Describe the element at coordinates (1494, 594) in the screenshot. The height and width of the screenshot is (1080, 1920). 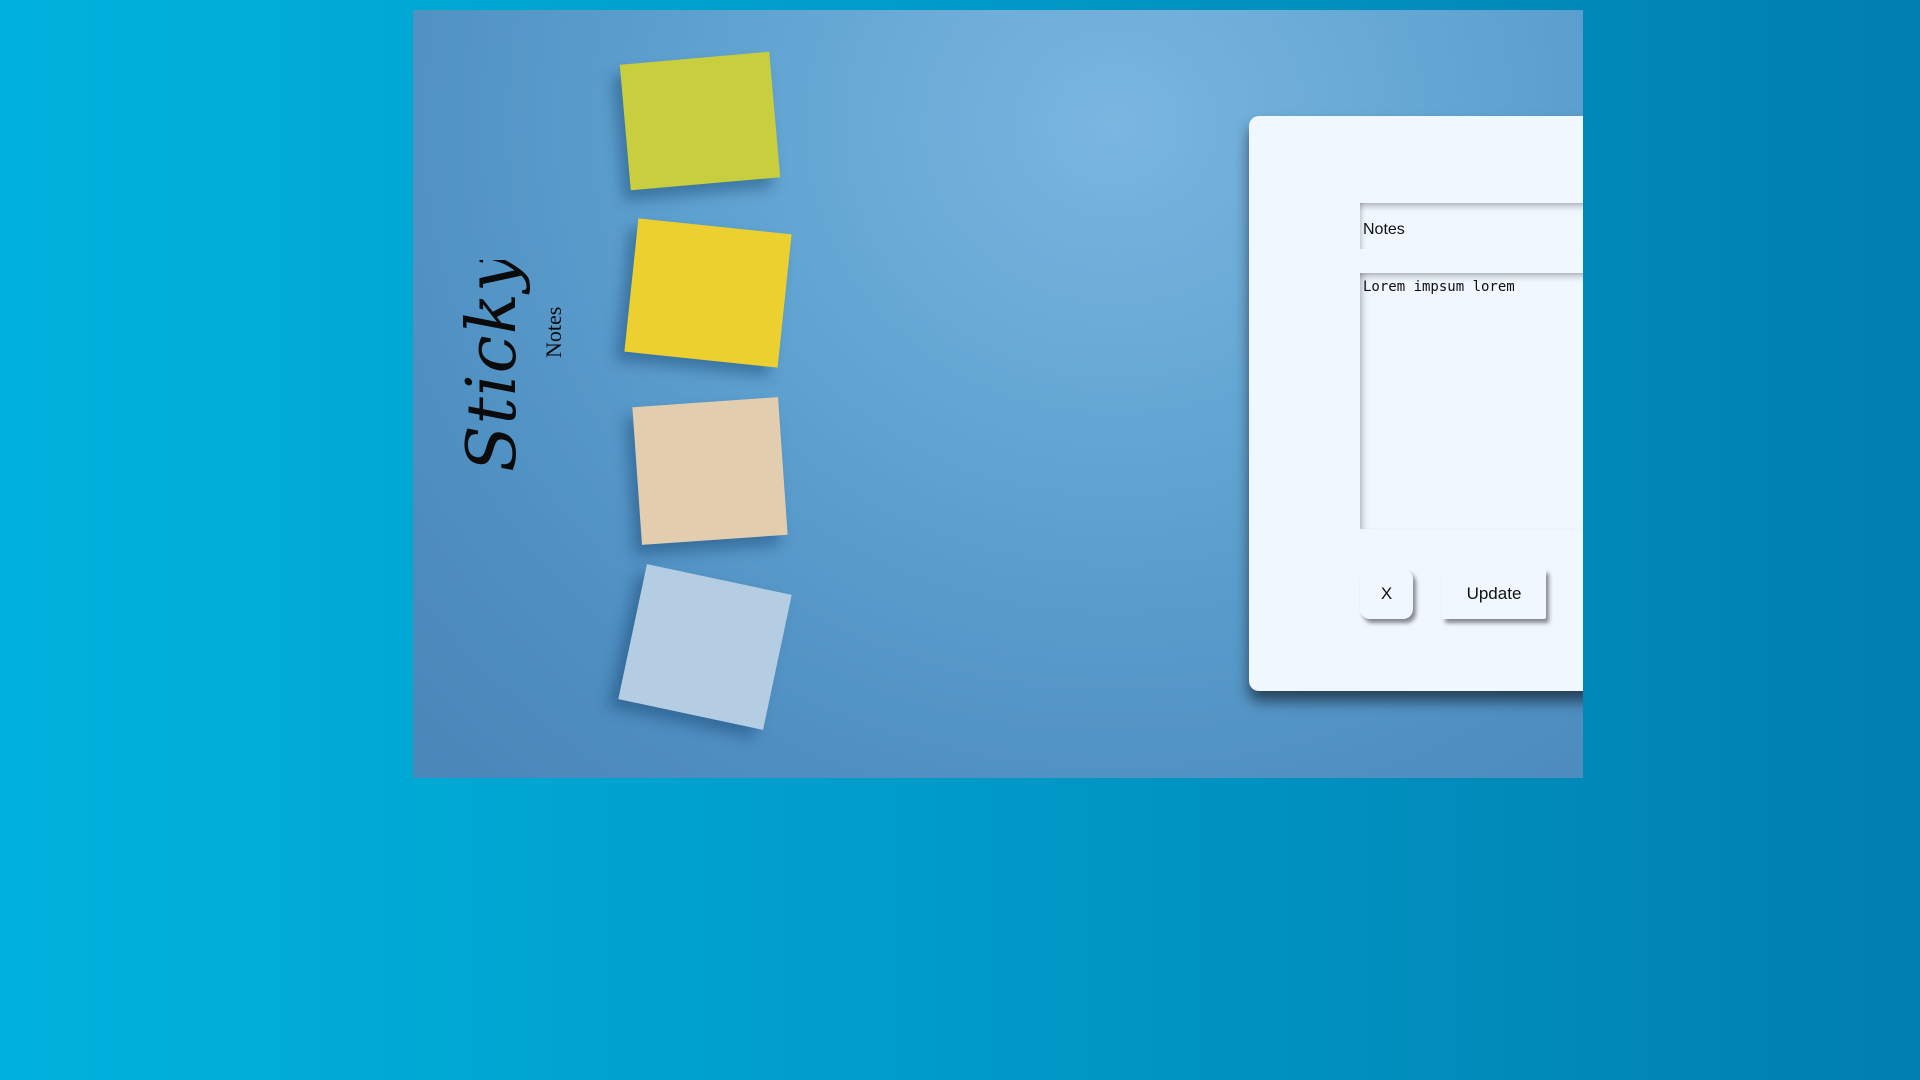
I see `update-button: Update` at that location.